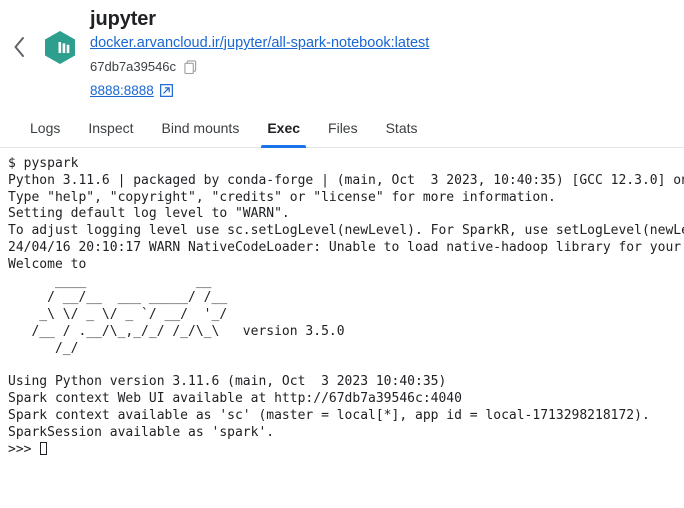 This screenshot has width=684, height=508. Describe the element at coordinates (166, 90) in the screenshot. I see `external-link-icon` at that location.